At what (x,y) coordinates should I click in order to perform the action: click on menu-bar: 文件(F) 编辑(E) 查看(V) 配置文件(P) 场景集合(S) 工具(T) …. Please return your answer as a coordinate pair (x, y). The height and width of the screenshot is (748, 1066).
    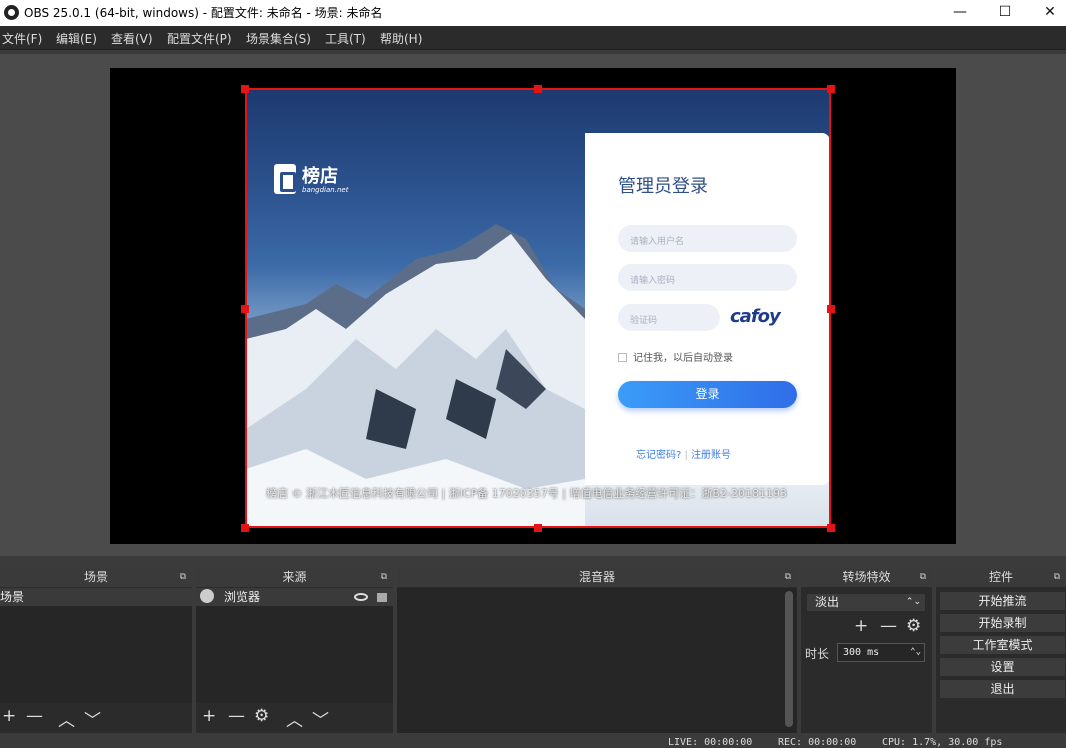
    Looking at the image, I should click on (533, 38).